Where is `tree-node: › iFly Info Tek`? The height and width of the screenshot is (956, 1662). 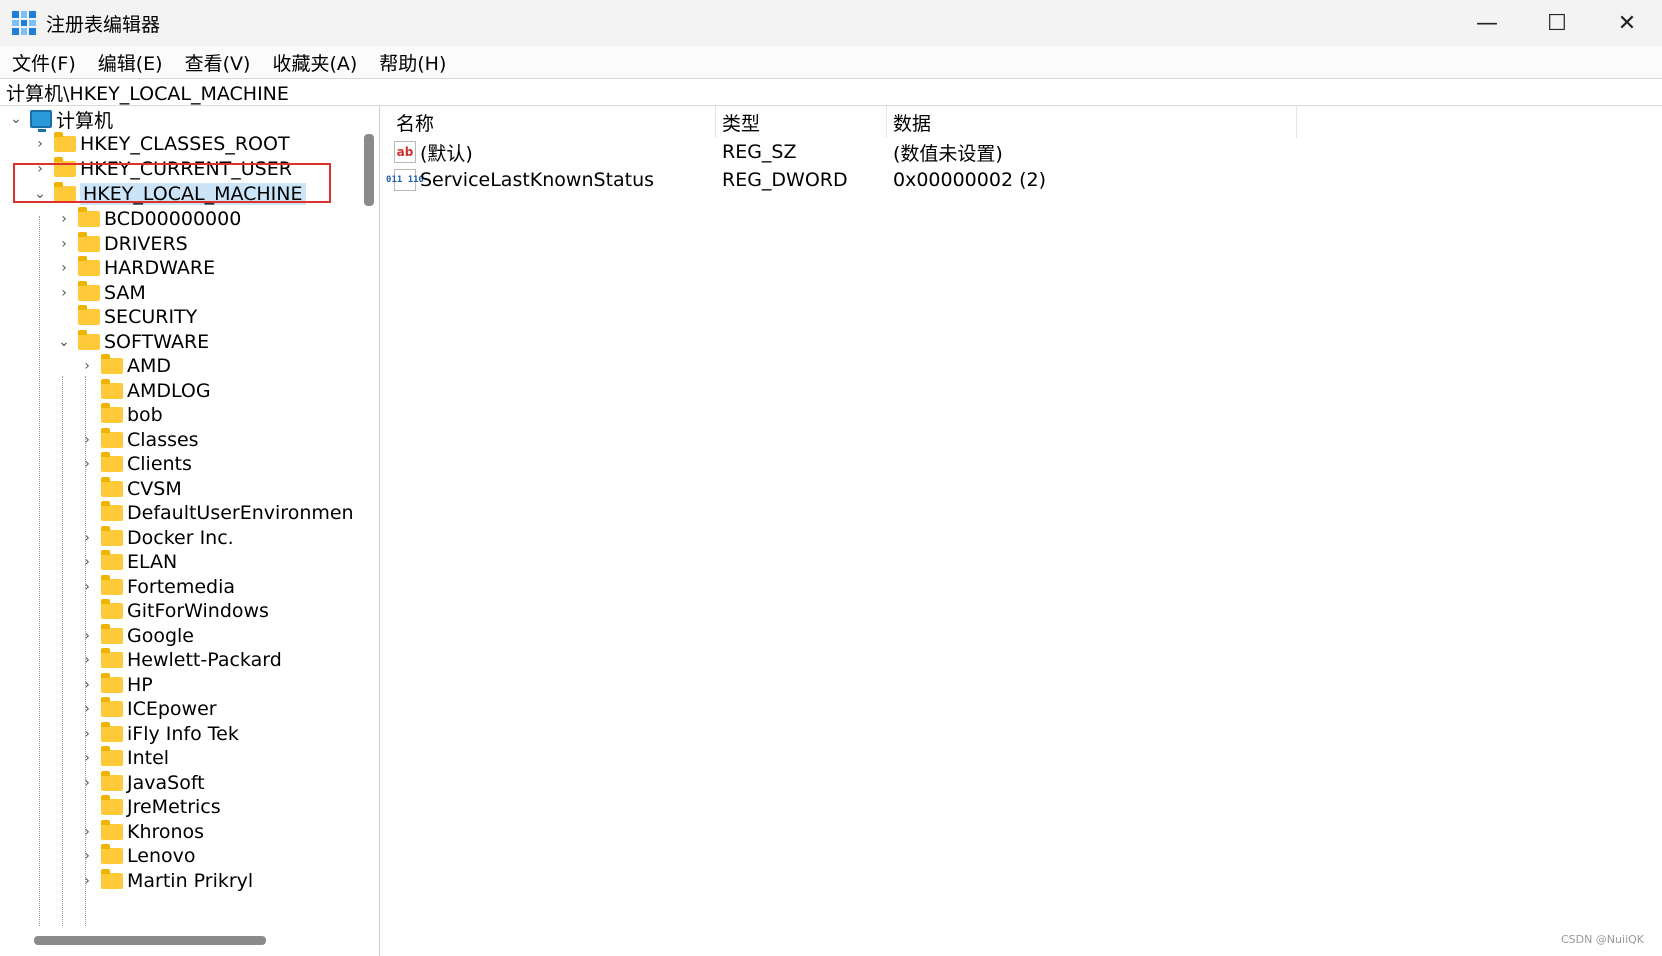 tree-node: › iFly Info Tek is located at coordinates (159, 734).